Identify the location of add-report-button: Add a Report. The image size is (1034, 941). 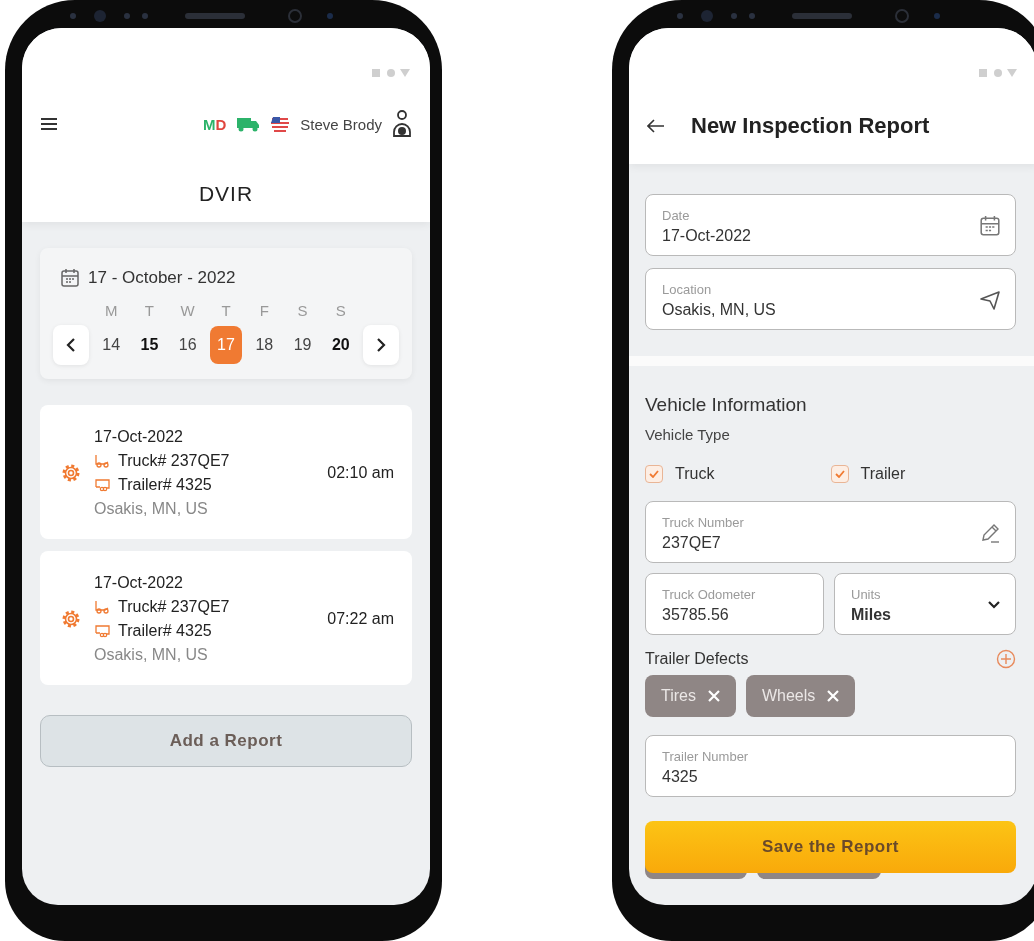
(226, 741).